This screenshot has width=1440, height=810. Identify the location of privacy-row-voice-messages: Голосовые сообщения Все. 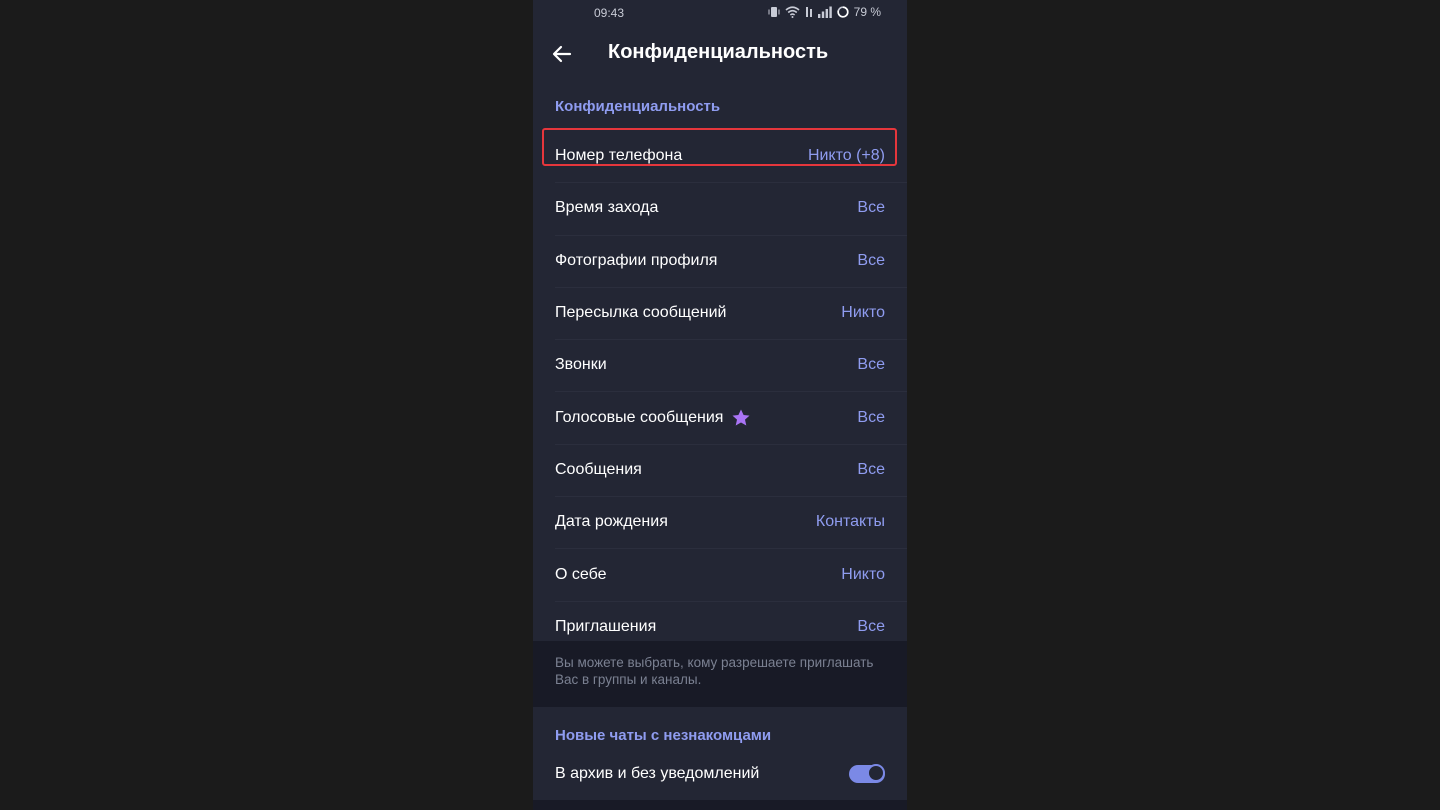
(720, 417).